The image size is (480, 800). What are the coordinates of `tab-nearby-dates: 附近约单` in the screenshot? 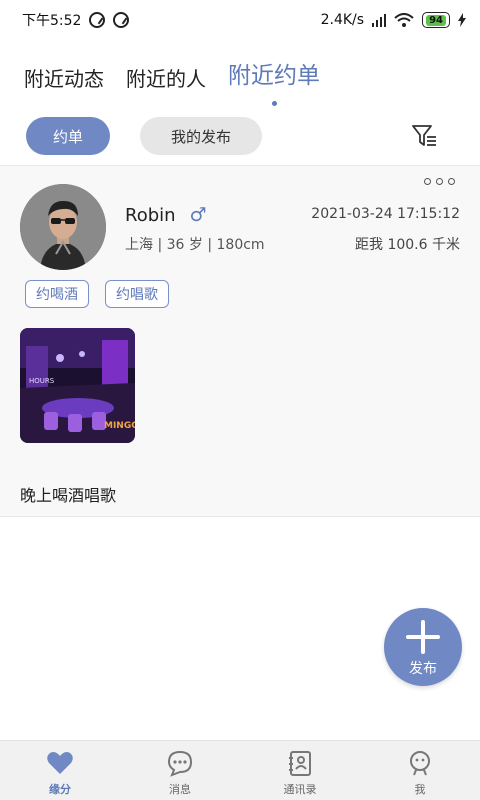 It's located at (274, 84).